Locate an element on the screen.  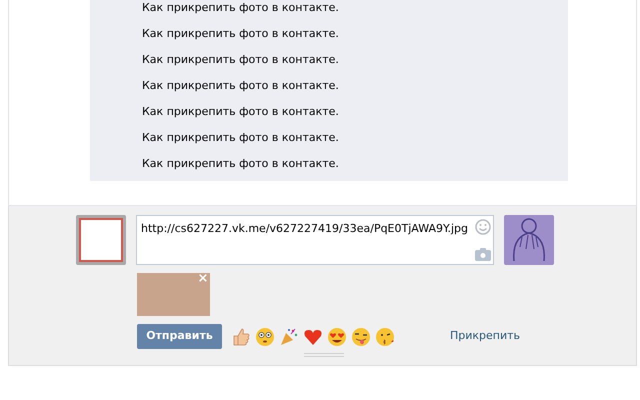
avatar-placeholder is located at coordinates (101, 240).